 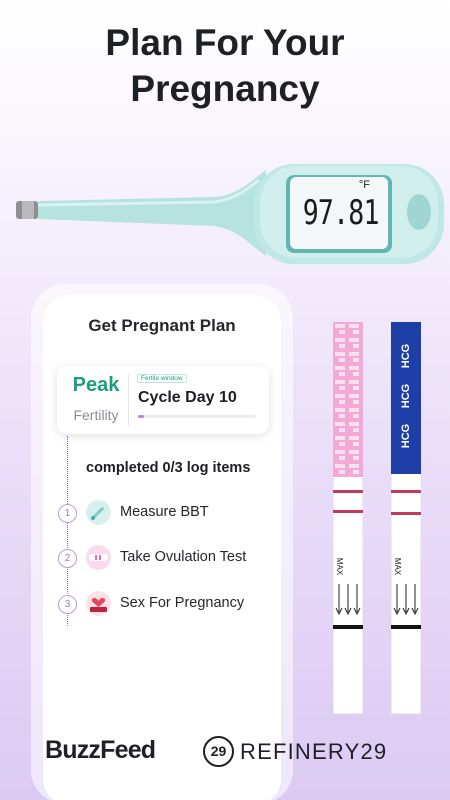 What do you see at coordinates (398, 566) in the screenshot?
I see `hcg-strip-max-label: MAX` at bounding box center [398, 566].